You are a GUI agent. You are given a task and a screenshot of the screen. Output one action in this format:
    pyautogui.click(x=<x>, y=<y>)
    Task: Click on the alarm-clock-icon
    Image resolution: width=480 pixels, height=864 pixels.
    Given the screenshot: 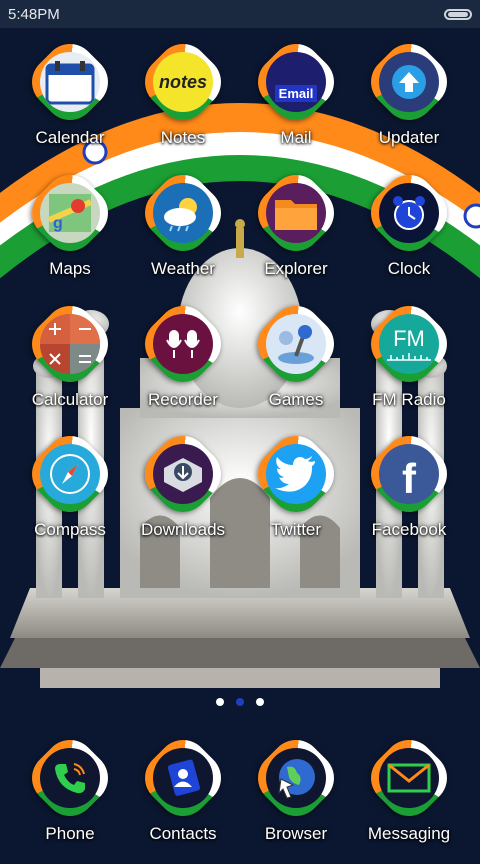 What is the action you would take?
    pyautogui.click(x=409, y=213)
    